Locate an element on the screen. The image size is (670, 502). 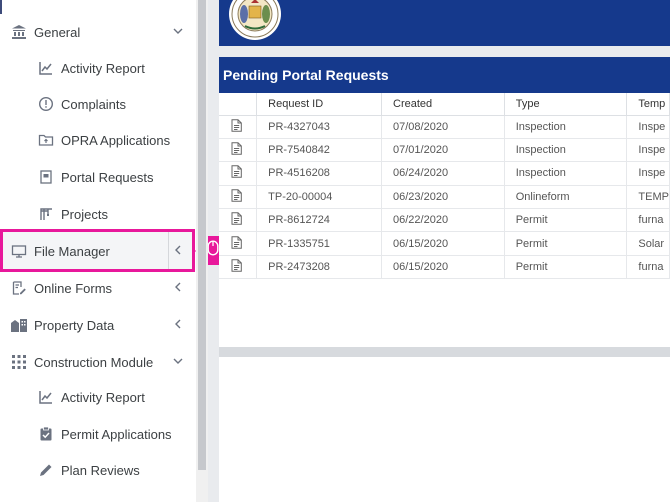
table-row: PR-4516208 06/24/2020 Inspection Inspe is located at coordinates (444, 173).